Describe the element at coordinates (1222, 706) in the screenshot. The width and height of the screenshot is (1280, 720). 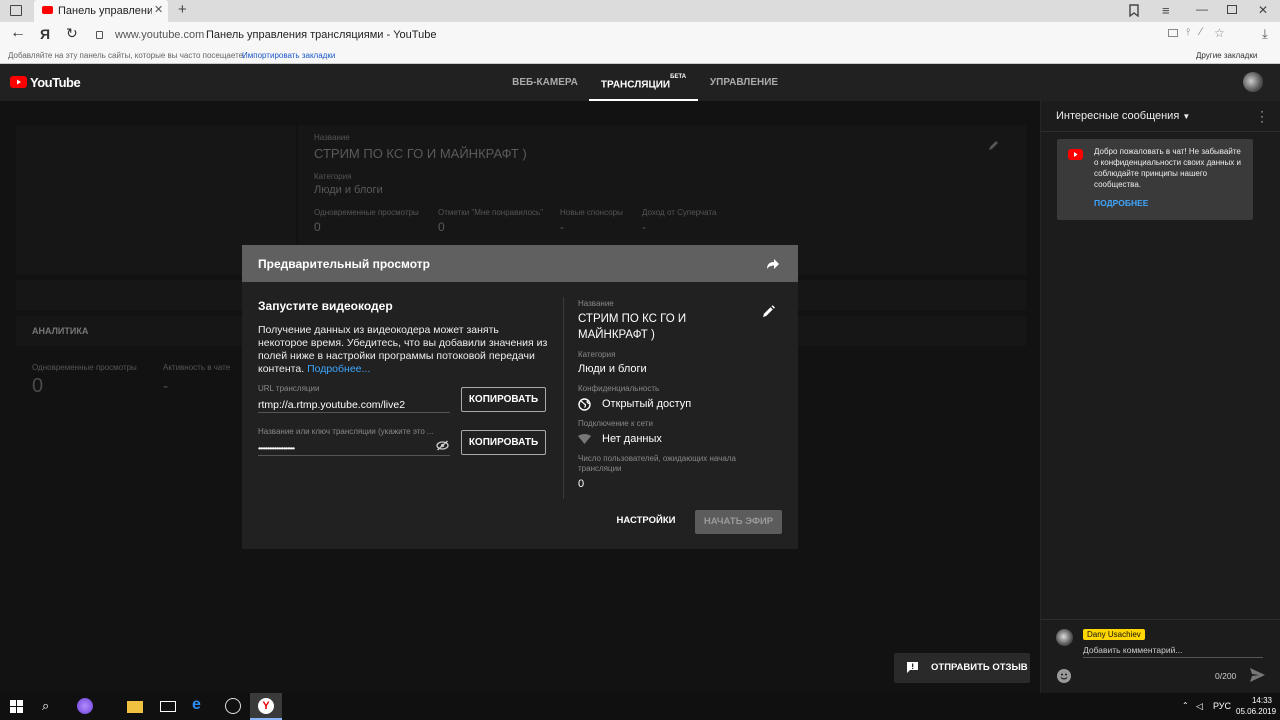
I see `language-indicator: РУС` at that location.